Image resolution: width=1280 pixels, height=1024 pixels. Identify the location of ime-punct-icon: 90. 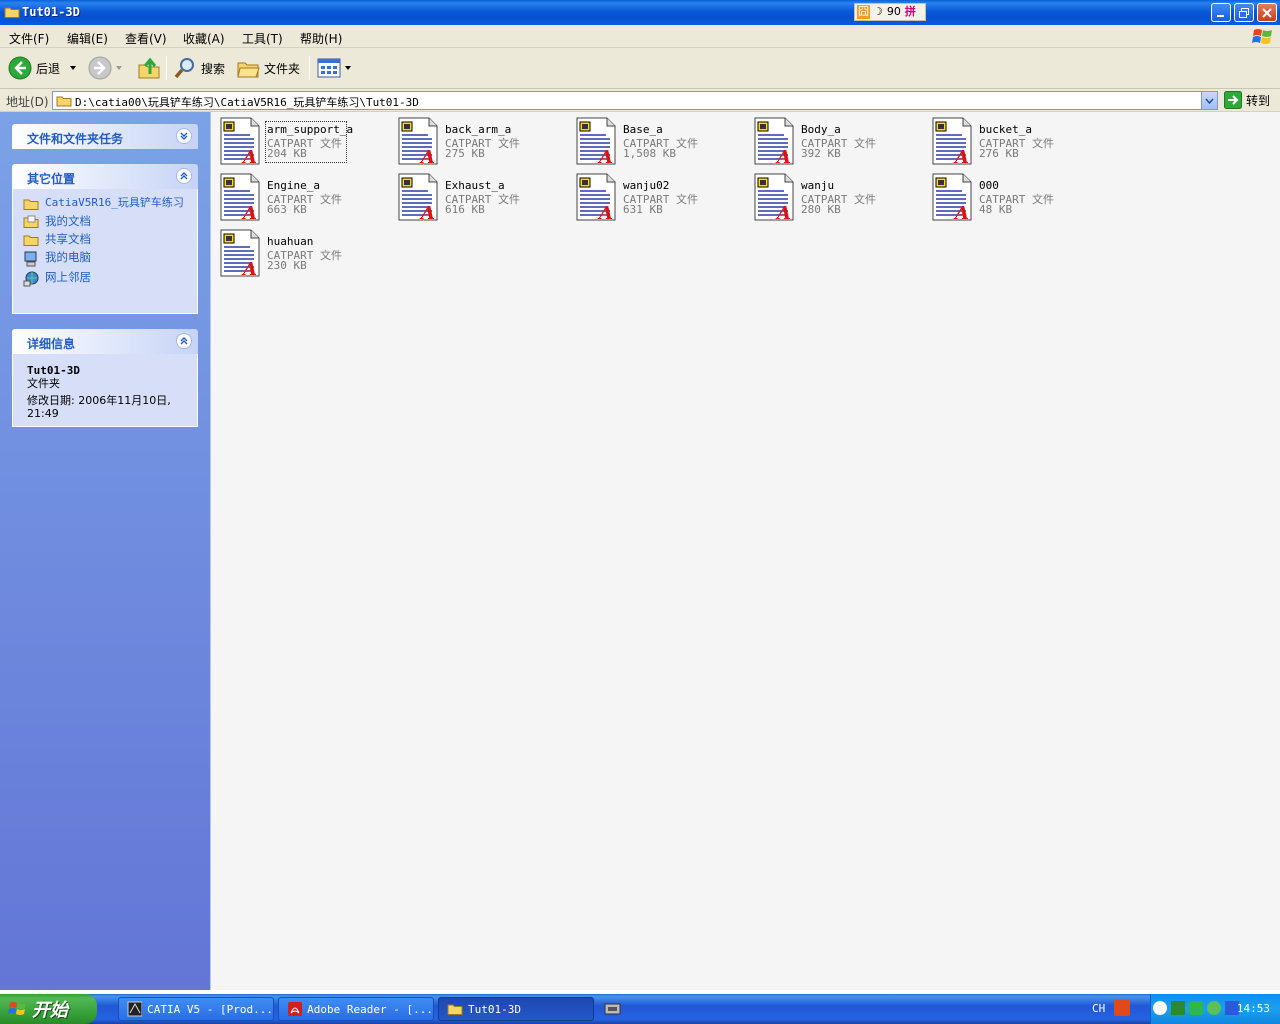
(894, 12).